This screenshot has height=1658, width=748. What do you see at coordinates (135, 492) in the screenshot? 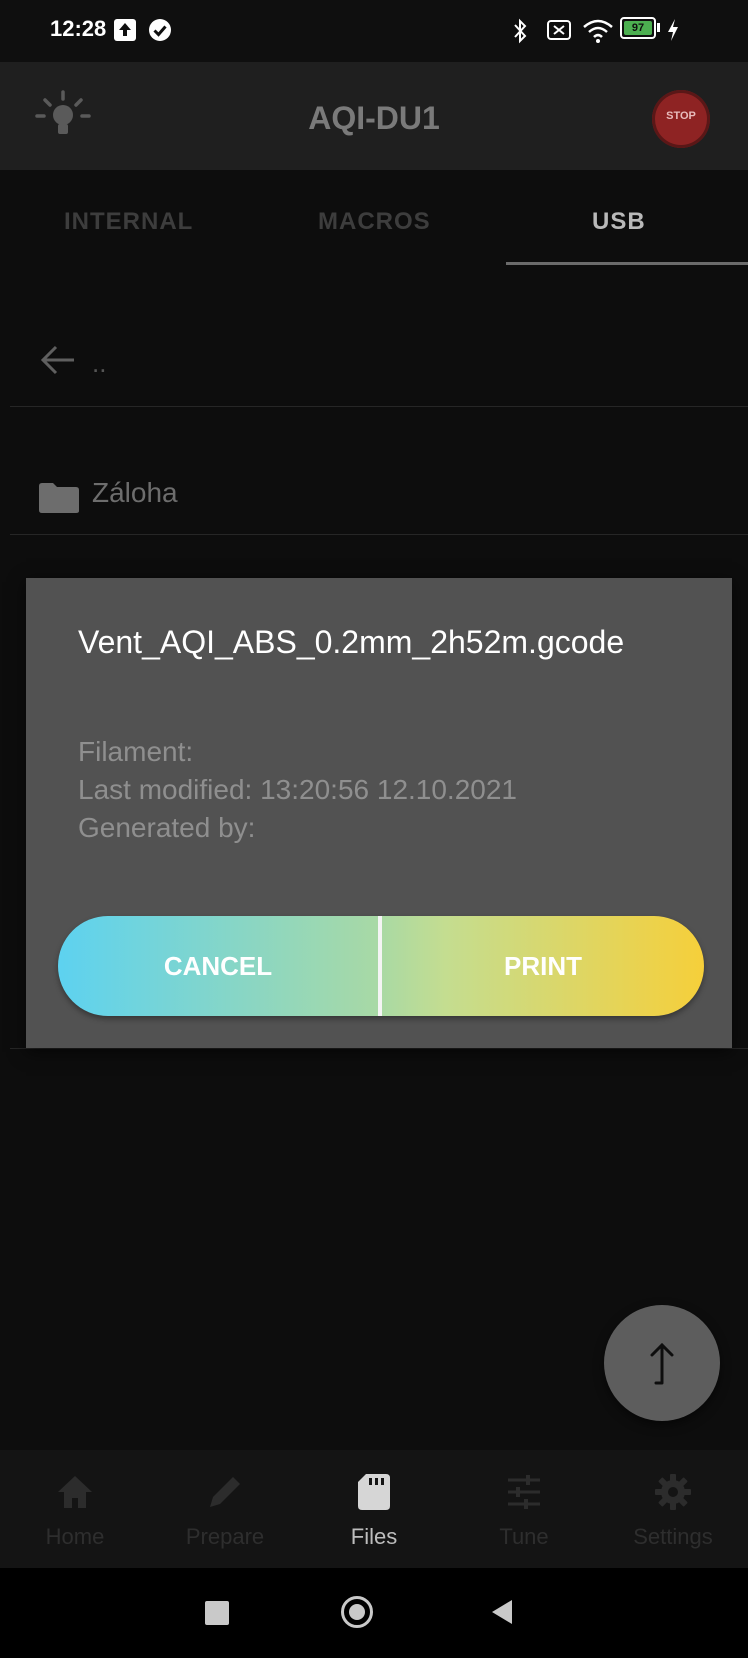
I see `folder-name: Záloha` at bounding box center [135, 492].